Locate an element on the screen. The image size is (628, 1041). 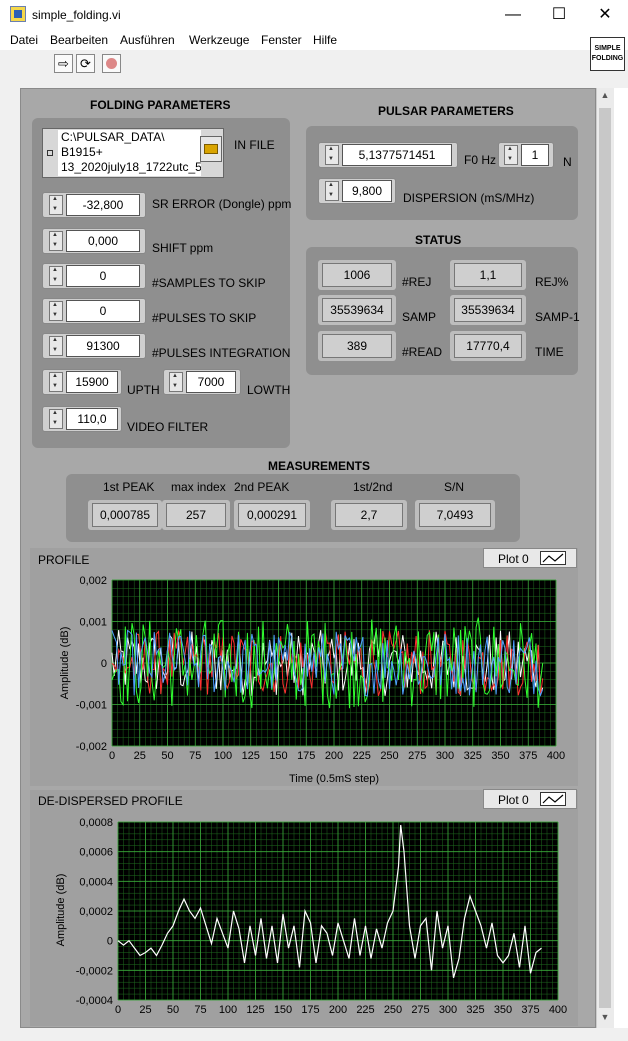
in-file-line1: C:\PULSAR_DATA\ is located at coordinates (113, 137).